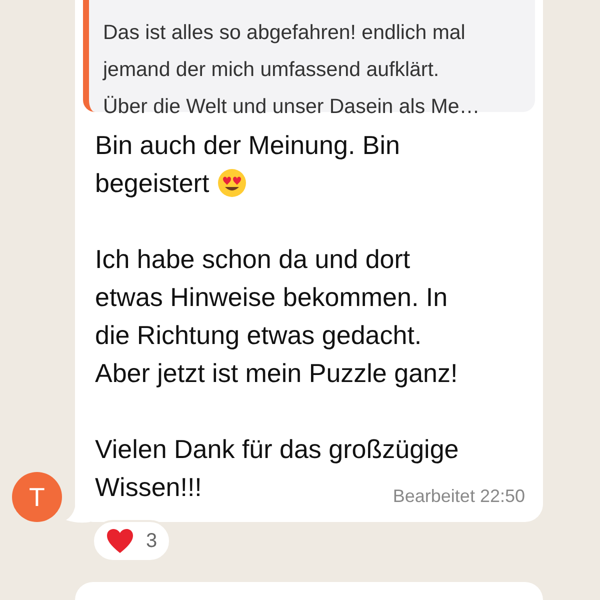 This screenshot has width=600, height=600. Describe the element at coordinates (120, 541) in the screenshot. I see `heart-icon` at that location.